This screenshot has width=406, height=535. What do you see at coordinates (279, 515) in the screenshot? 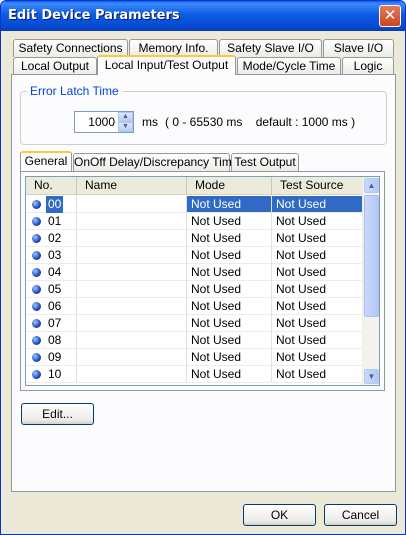
I see `ok-button: OK` at bounding box center [279, 515].